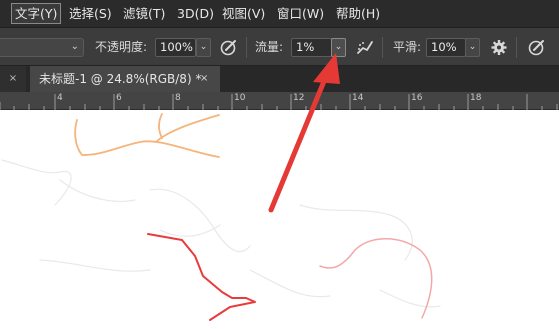 The height and width of the screenshot is (329, 559). I want to click on pressure-size-icon, so click(537, 47).